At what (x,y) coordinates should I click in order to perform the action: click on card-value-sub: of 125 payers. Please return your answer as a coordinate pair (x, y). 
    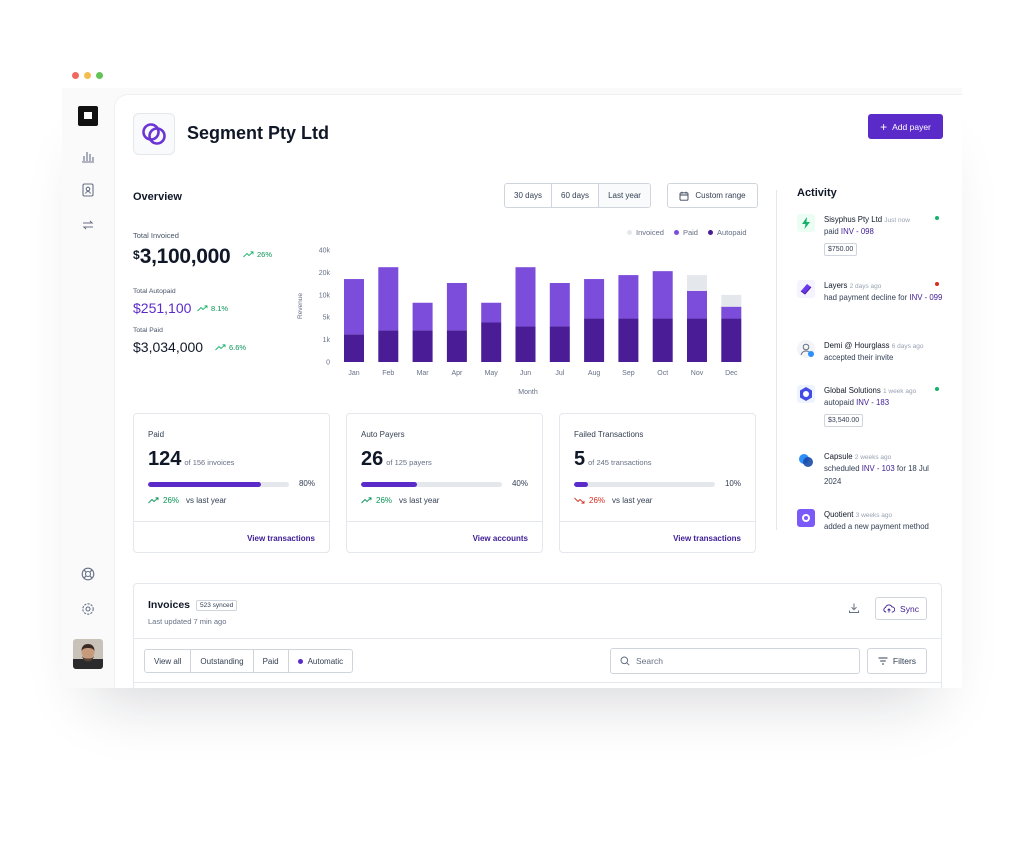
    Looking at the image, I should click on (409, 462).